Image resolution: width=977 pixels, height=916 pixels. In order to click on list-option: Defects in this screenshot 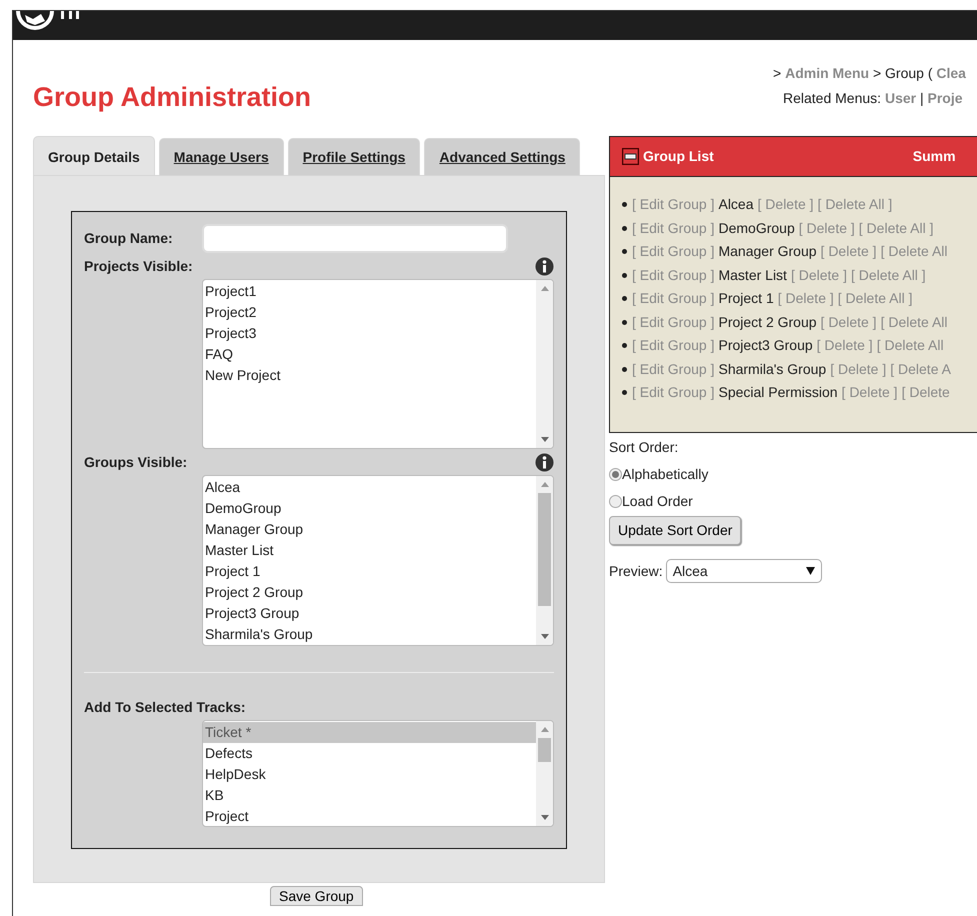, I will do `click(369, 753)`.